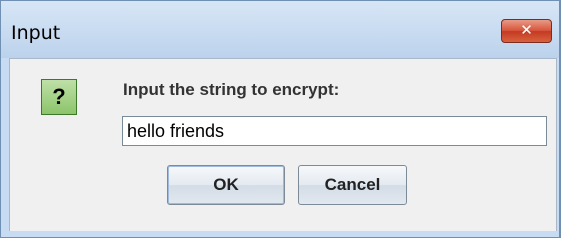 Image resolution: width=564 pixels, height=241 pixels. What do you see at coordinates (352, 185) in the screenshot?
I see `cancel-button: Cancel` at bounding box center [352, 185].